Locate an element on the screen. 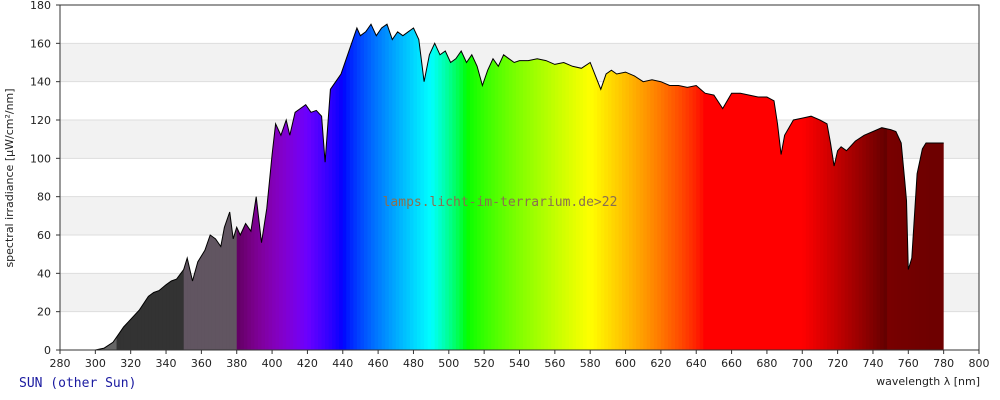 The image size is (1000, 400). x-tick-label: 360 is located at coordinates (201, 363).